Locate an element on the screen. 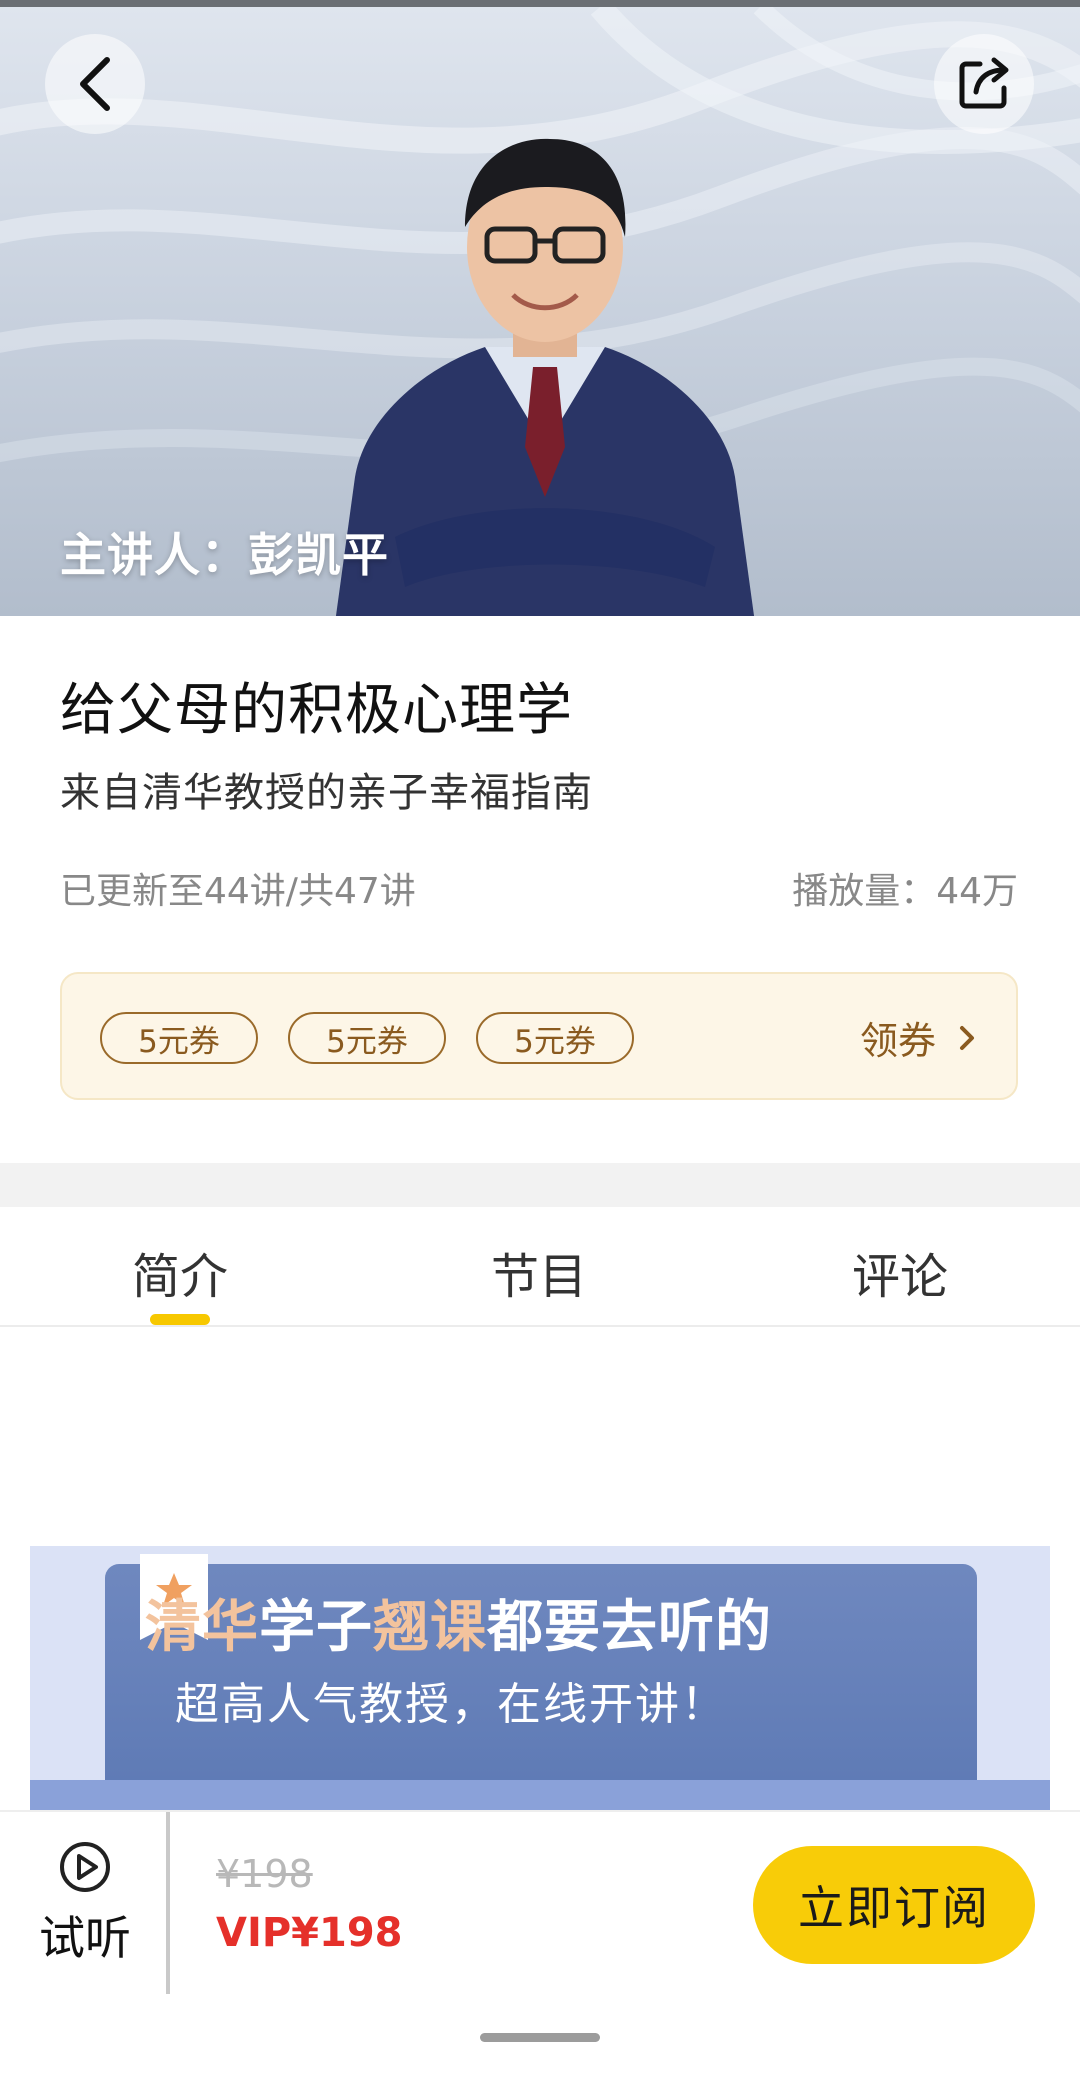 This screenshot has height=2084, width=1080. coupon-panel: 5元券 5元券 5元券 领券 is located at coordinates (539, 1036).